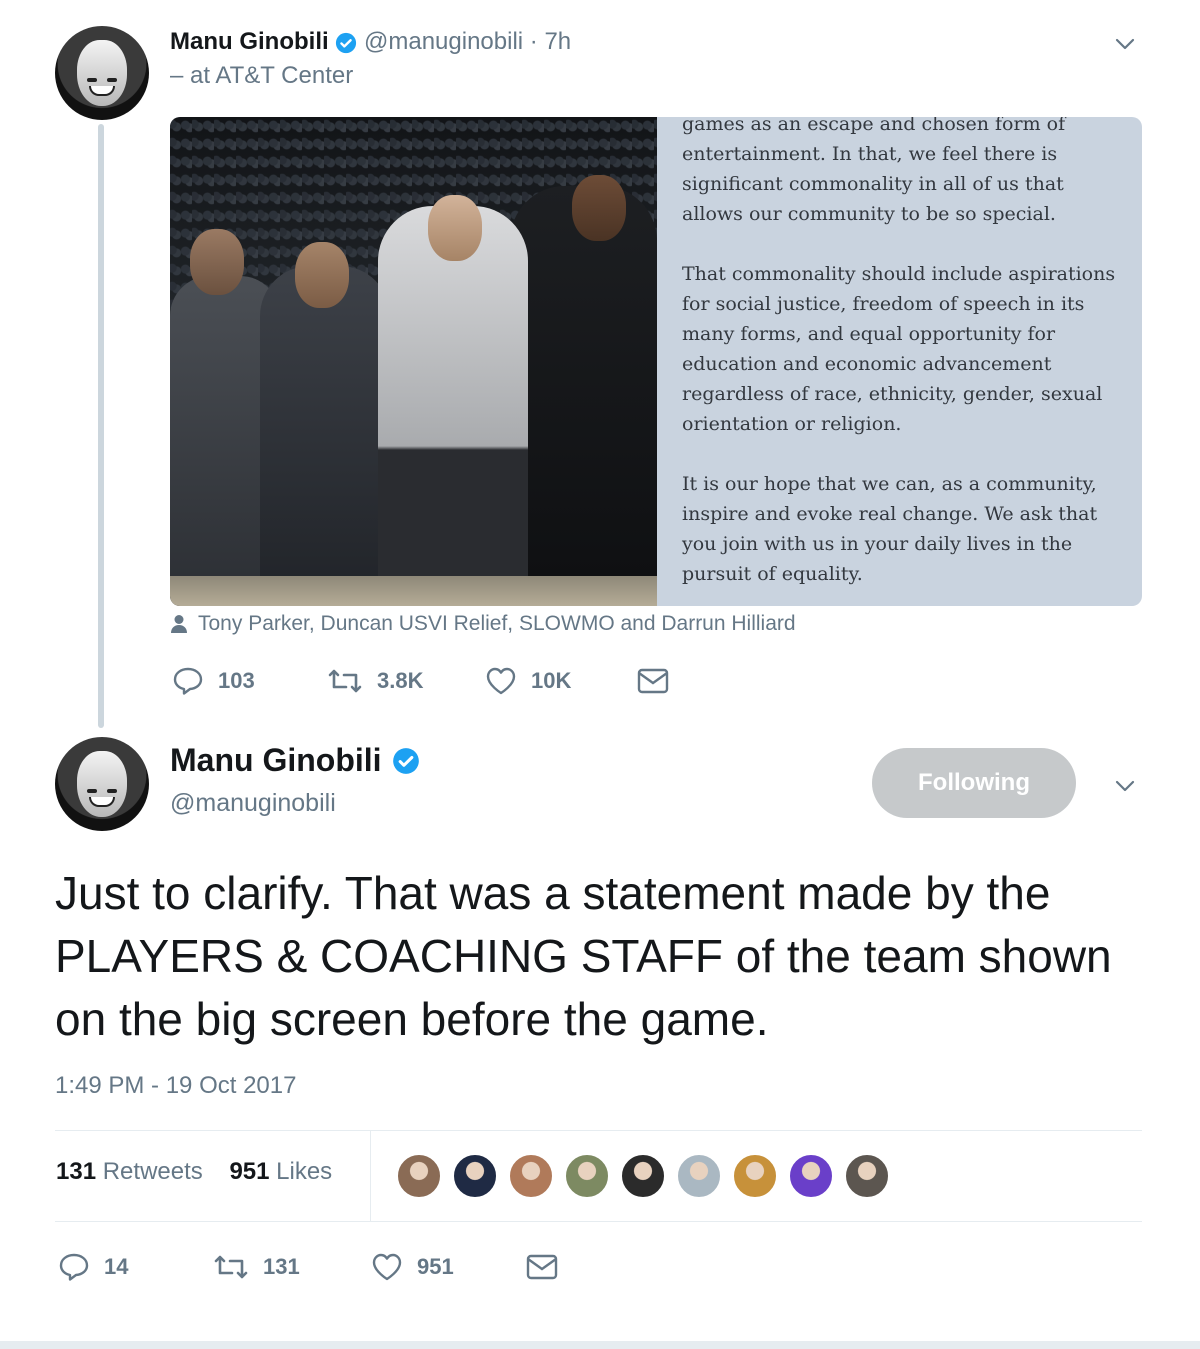 Image resolution: width=1200 pixels, height=1349 pixels. What do you see at coordinates (467, 41) in the screenshot?
I see `handle-and-time: @manuginobili · 7h` at bounding box center [467, 41].